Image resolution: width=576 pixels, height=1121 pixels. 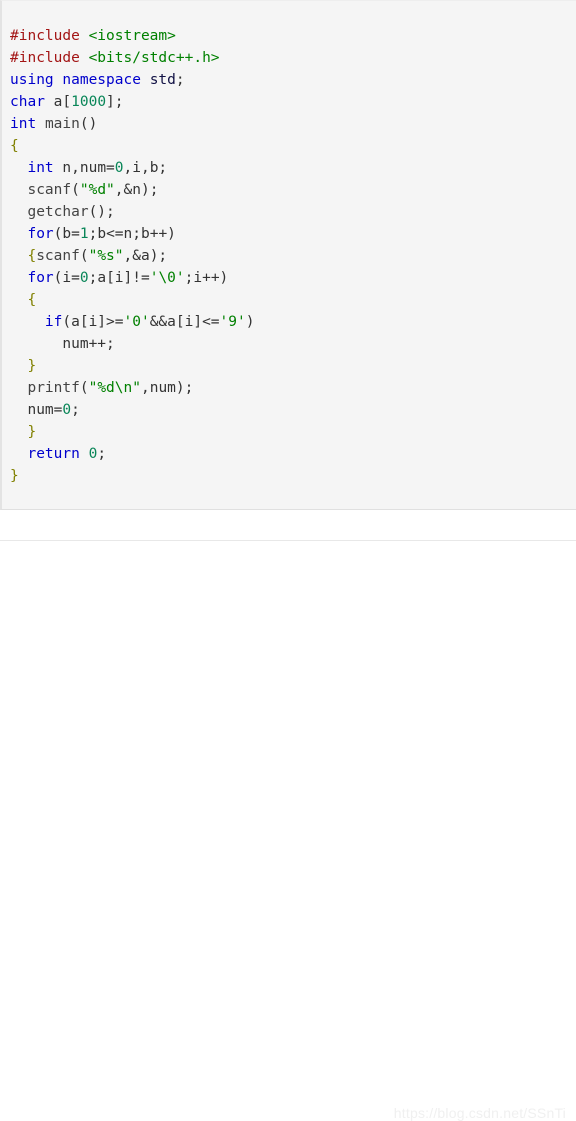 What do you see at coordinates (53, 388) in the screenshot?
I see `code-token: printf` at bounding box center [53, 388].